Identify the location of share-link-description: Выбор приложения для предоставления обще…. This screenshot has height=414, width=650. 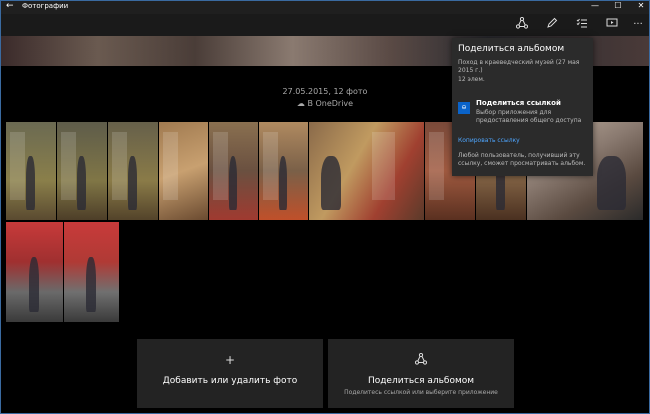
(529, 116).